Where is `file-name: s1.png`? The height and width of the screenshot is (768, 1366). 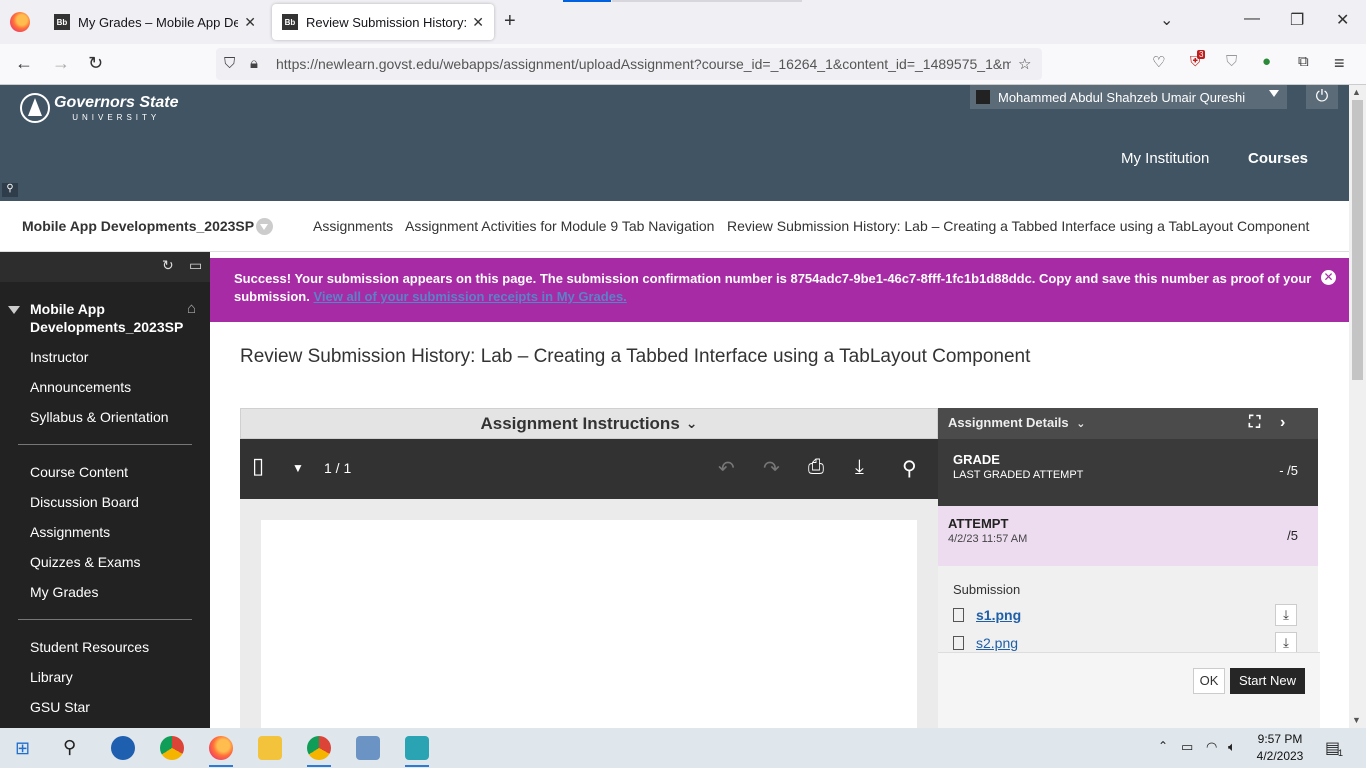
file-name: s1.png is located at coordinates (998, 615).